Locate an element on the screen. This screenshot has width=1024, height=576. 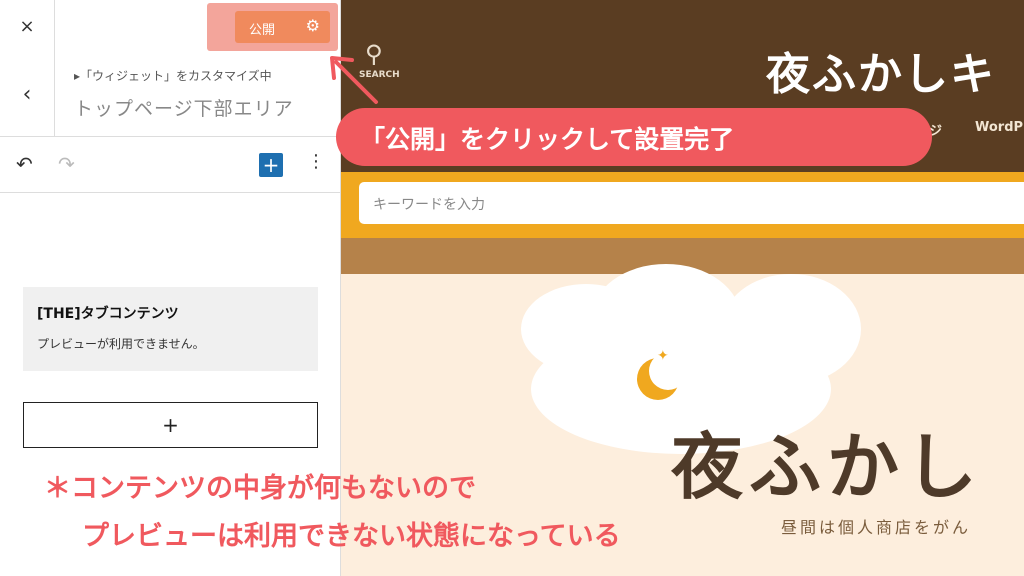
callout-text: 「公開」をクリックして設置完了 is located at coordinates (547, 139).